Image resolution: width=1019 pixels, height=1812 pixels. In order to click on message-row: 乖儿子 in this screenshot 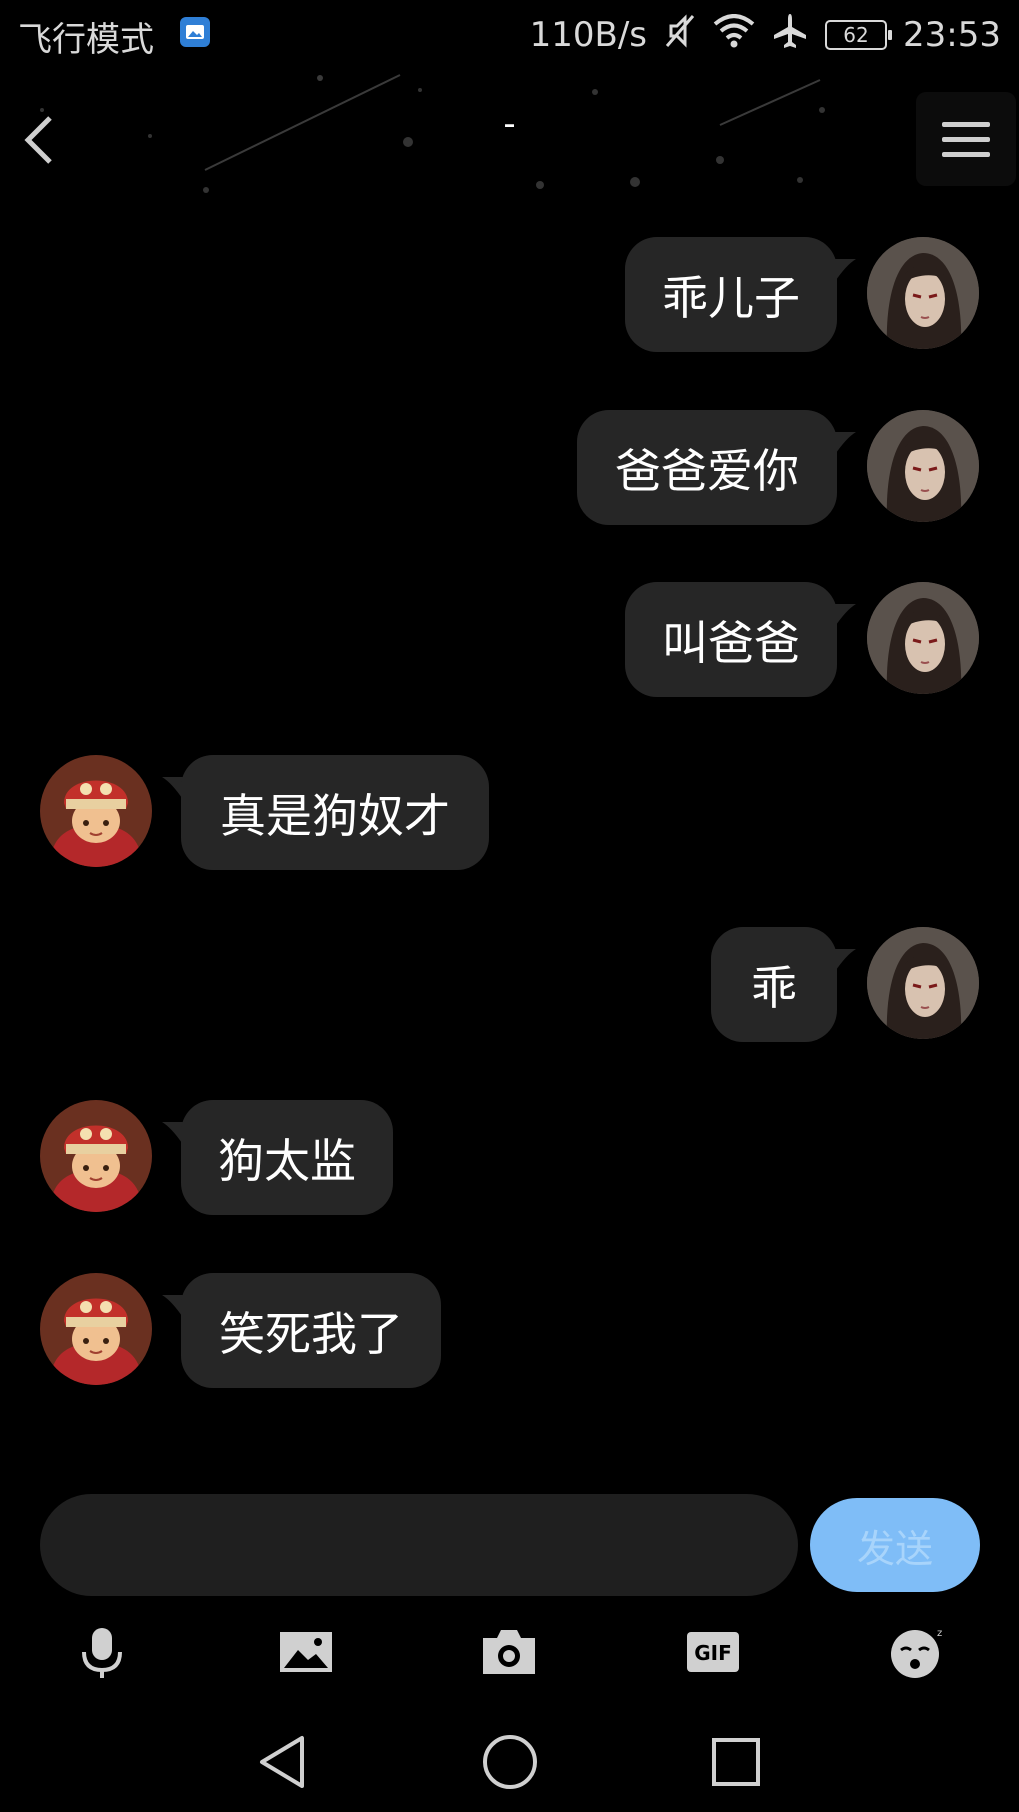, I will do `click(509, 294)`.